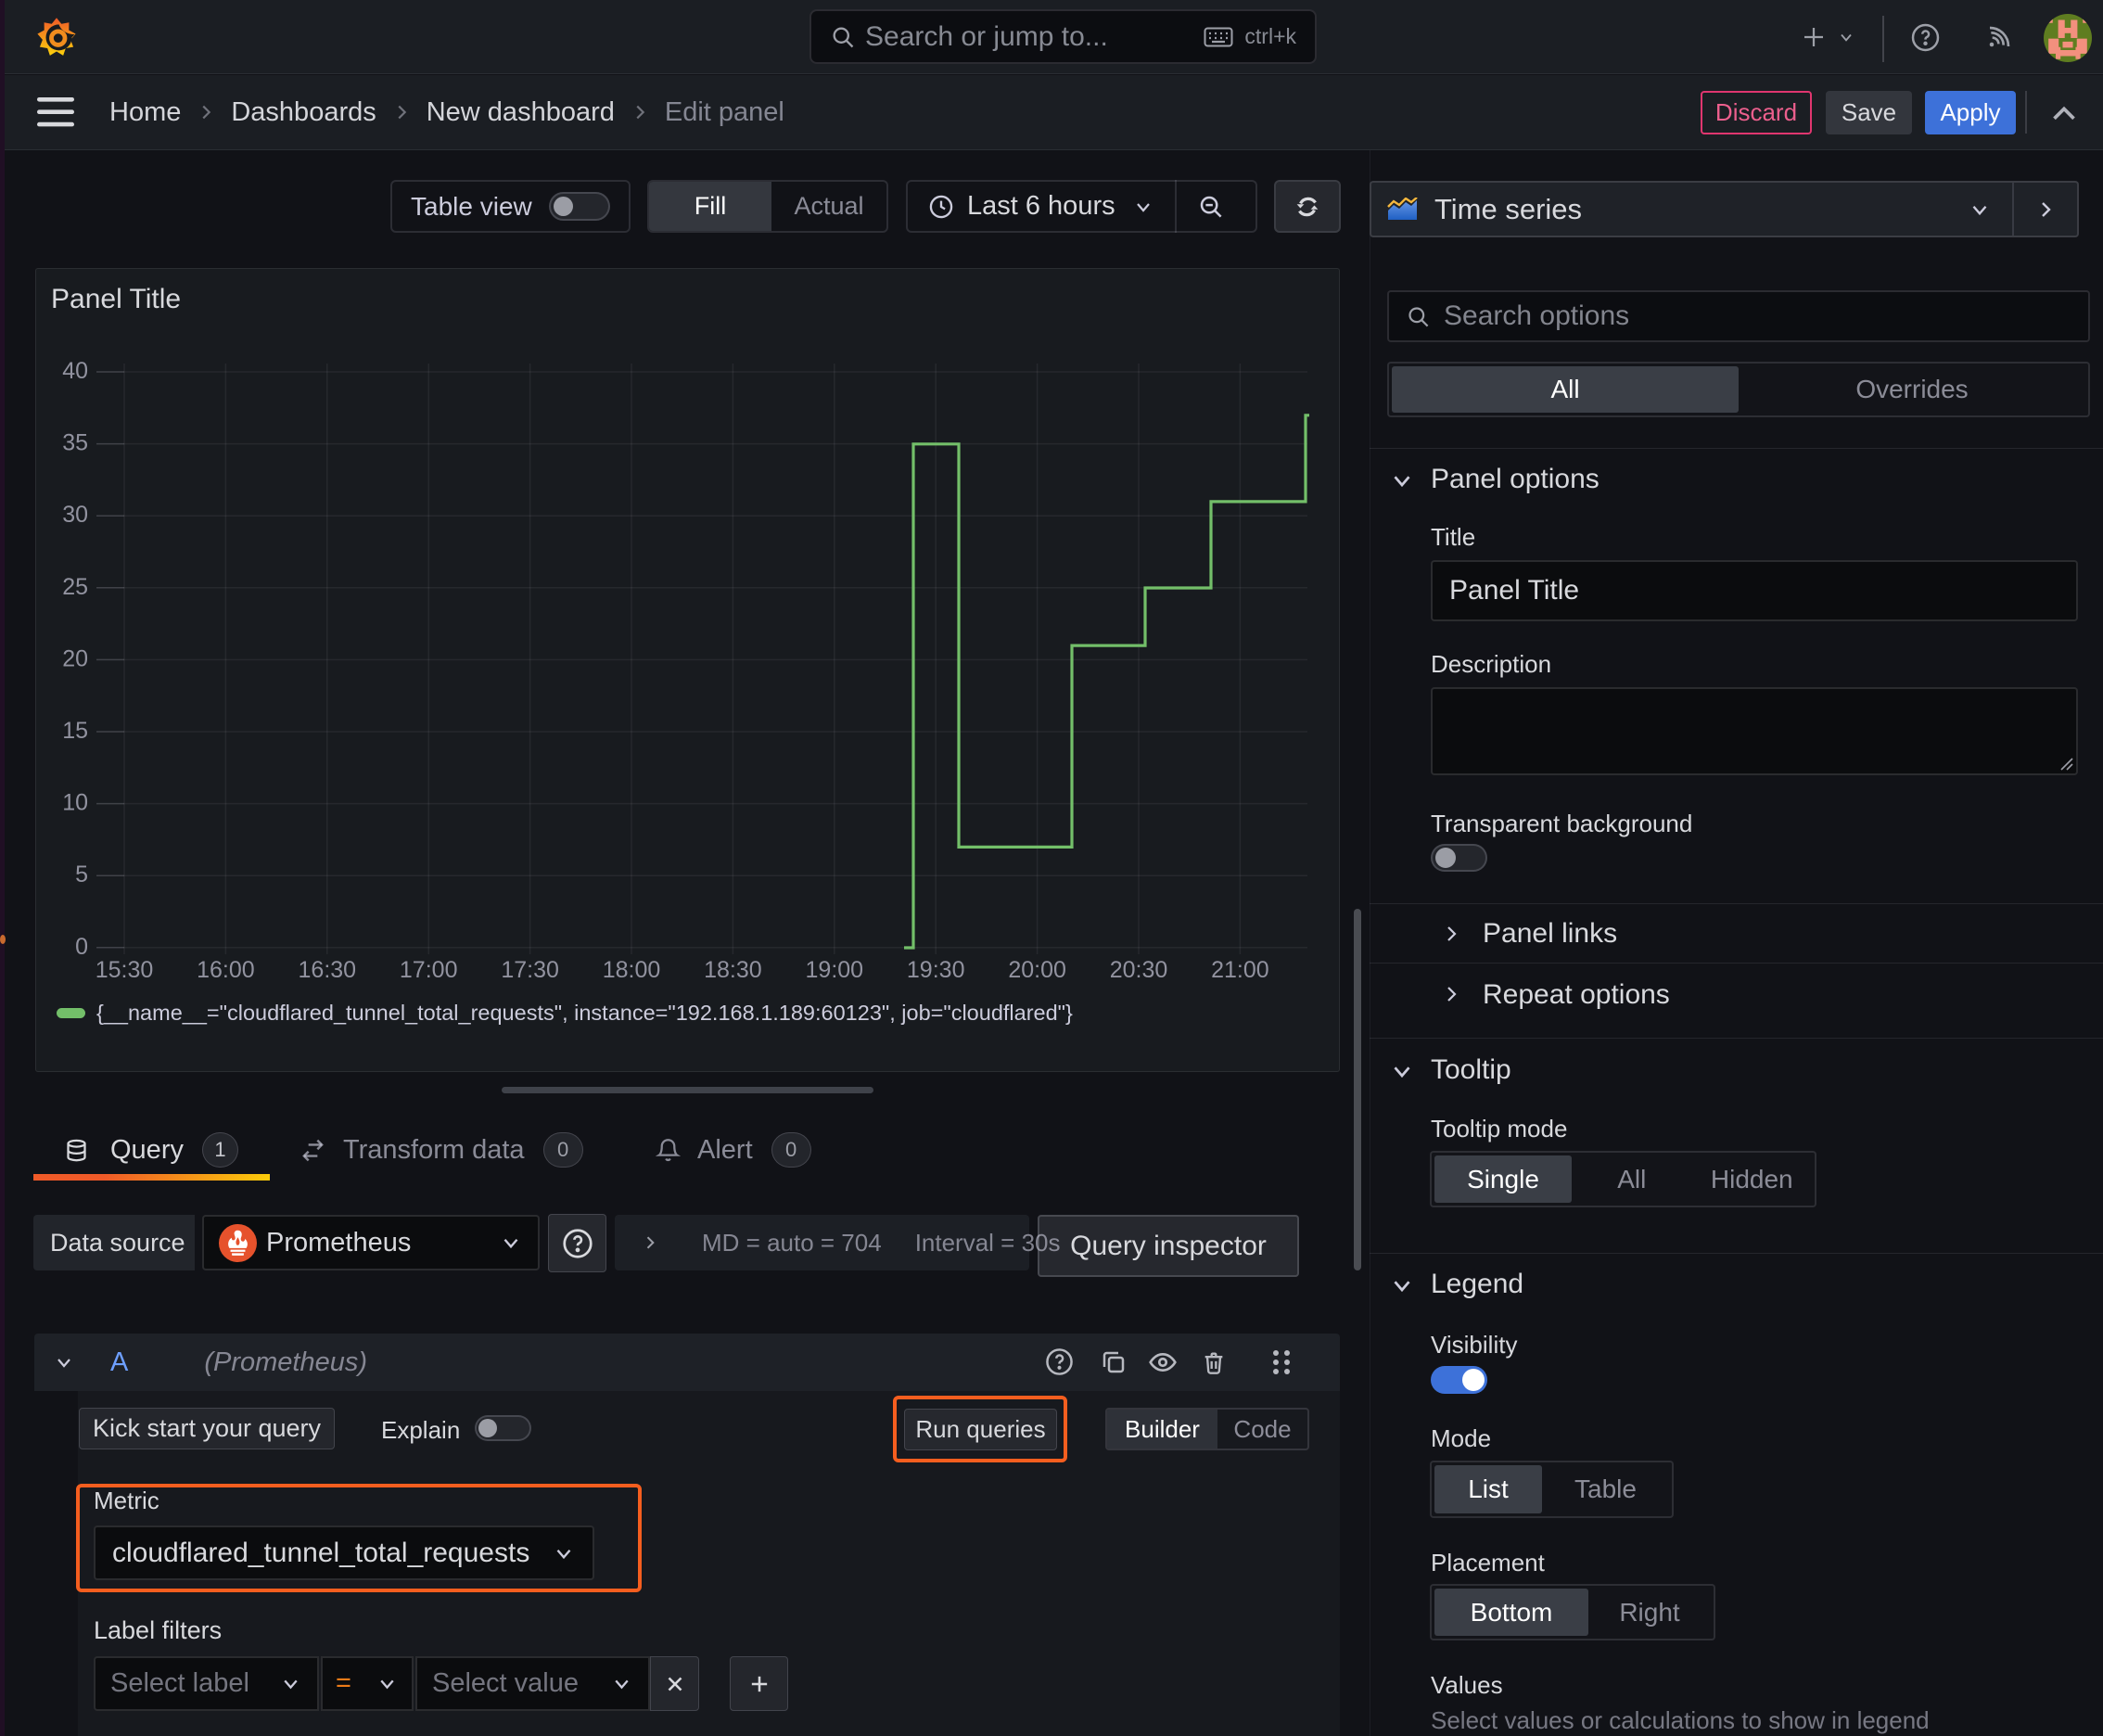 The height and width of the screenshot is (1736, 2103). Describe the element at coordinates (328, 970) in the screenshot. I see `svg-text: 16:30` at that location.